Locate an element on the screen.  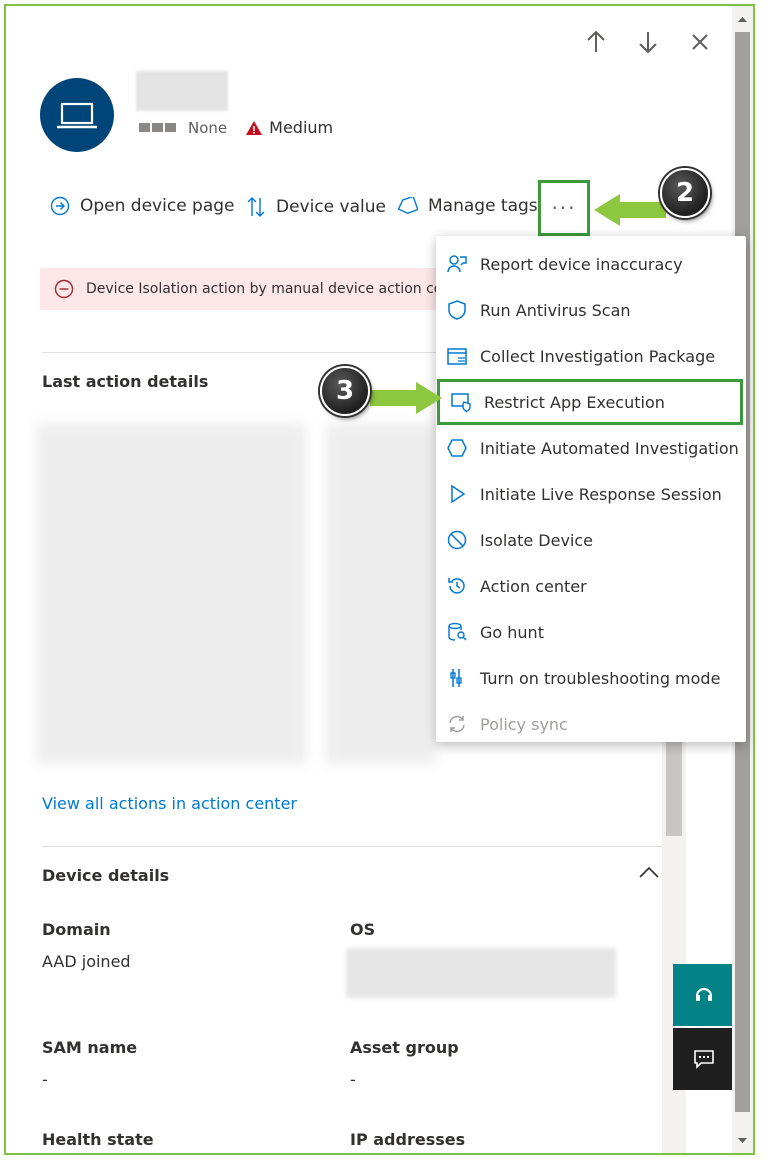
menu-item-report-device-inaccuracy: Report device inaccuracy is located at coordinates (591, 264).